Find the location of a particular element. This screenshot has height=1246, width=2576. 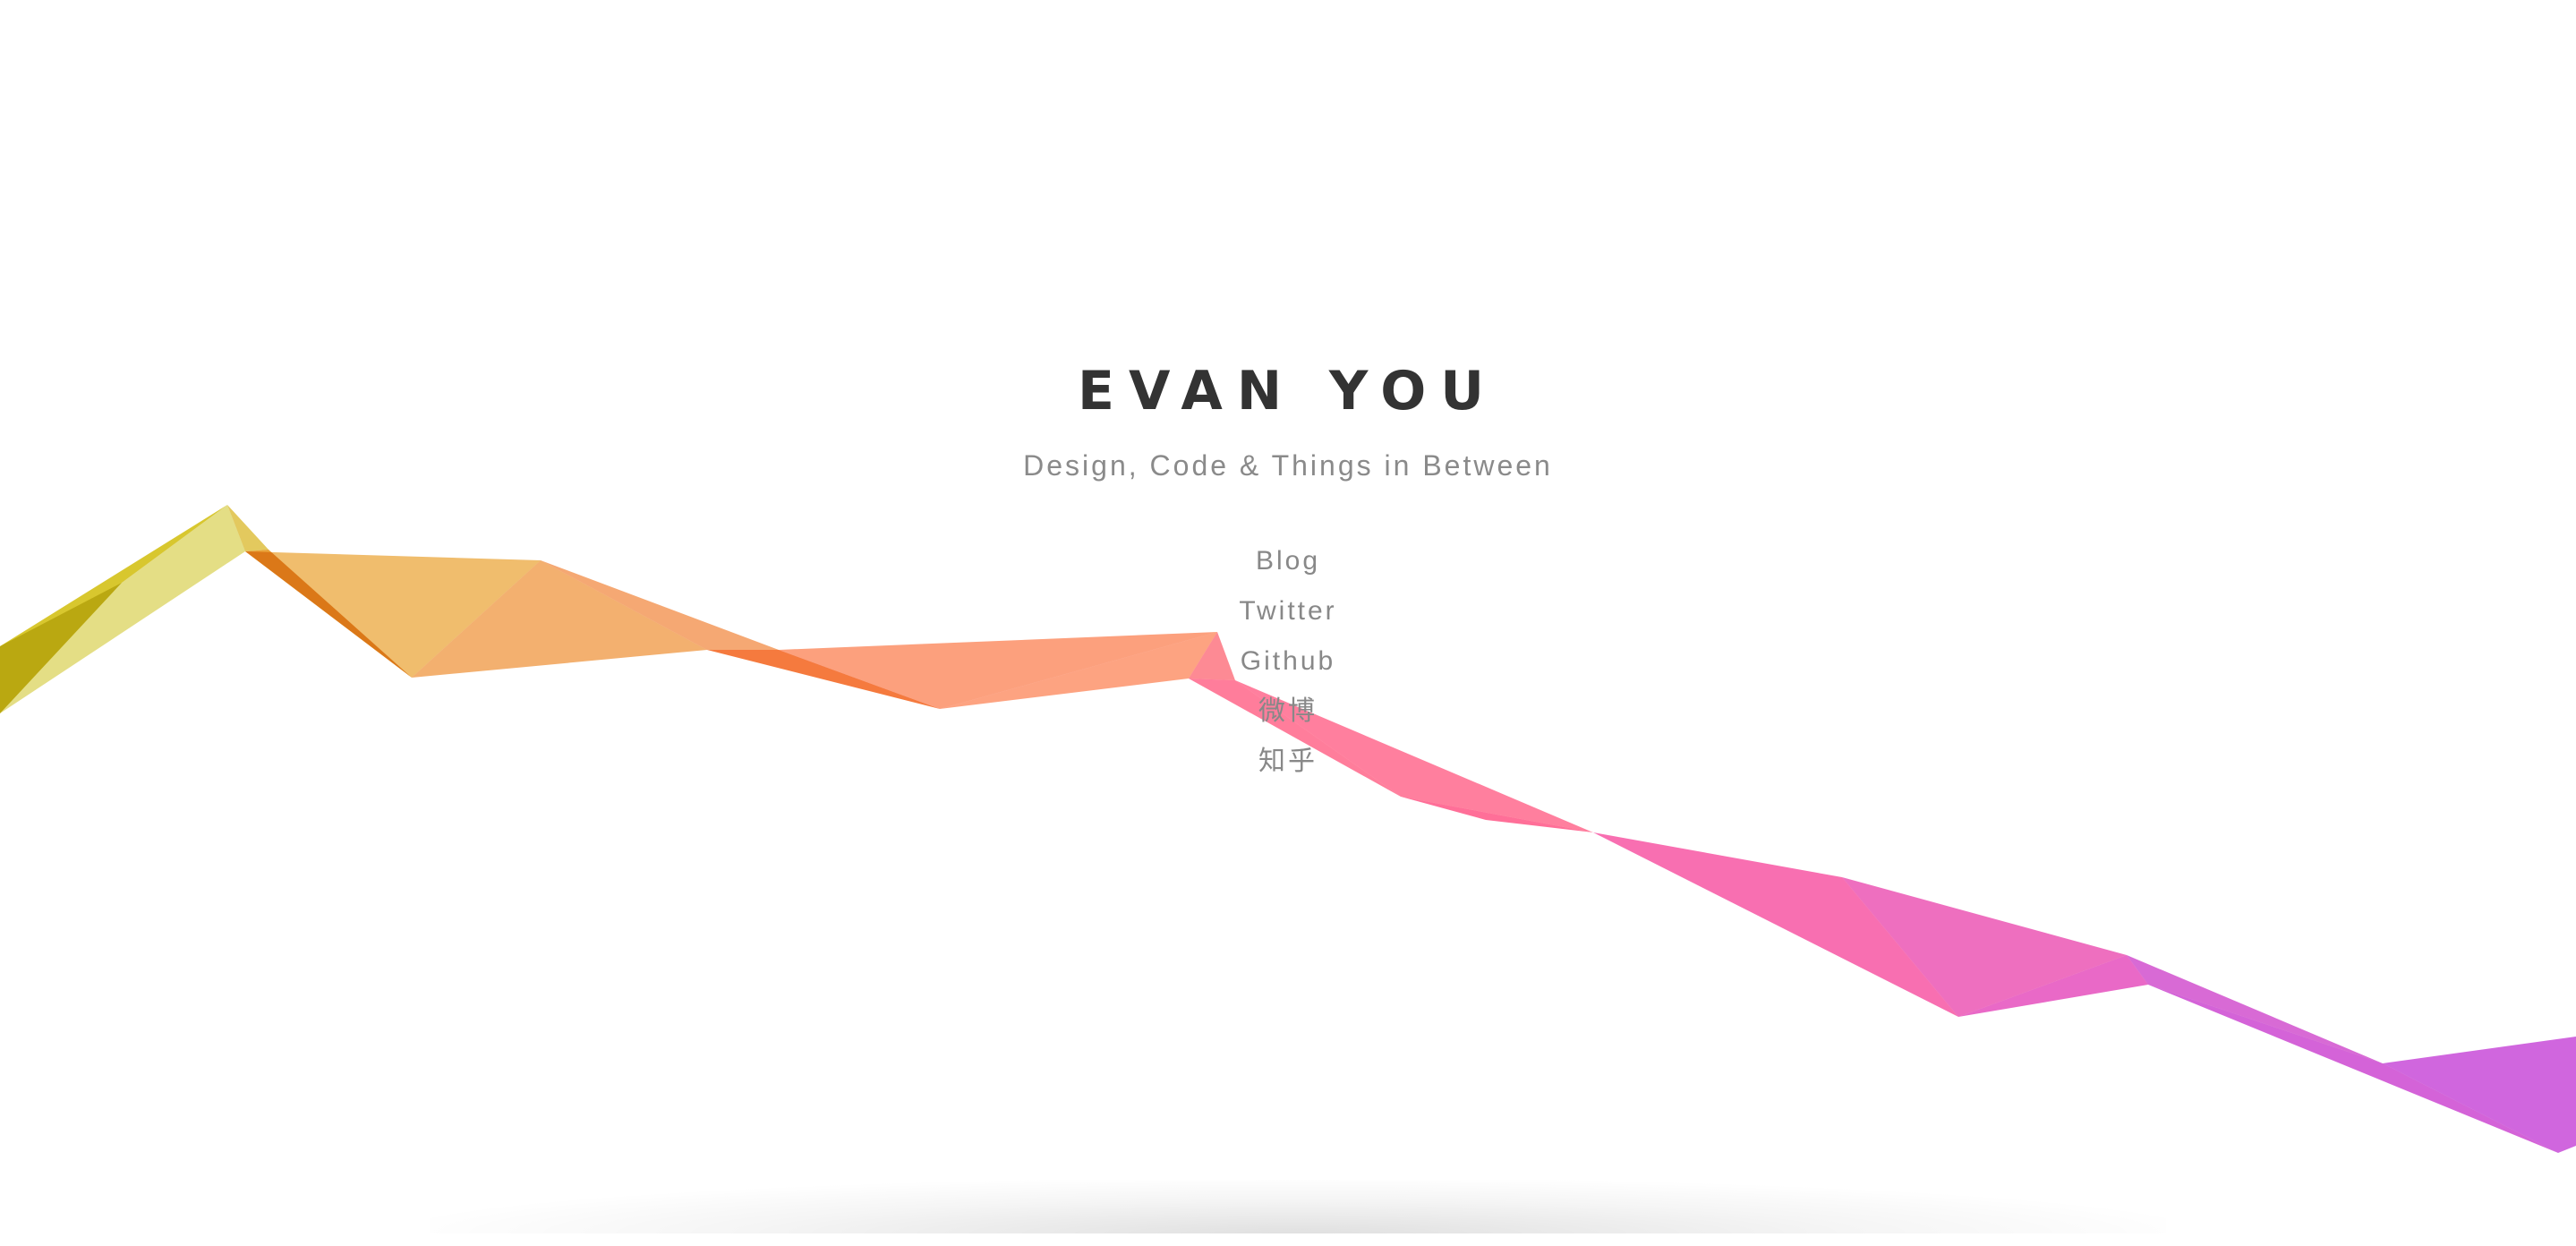

twitter-link: Twitter is located at coordinates (1287, 611).